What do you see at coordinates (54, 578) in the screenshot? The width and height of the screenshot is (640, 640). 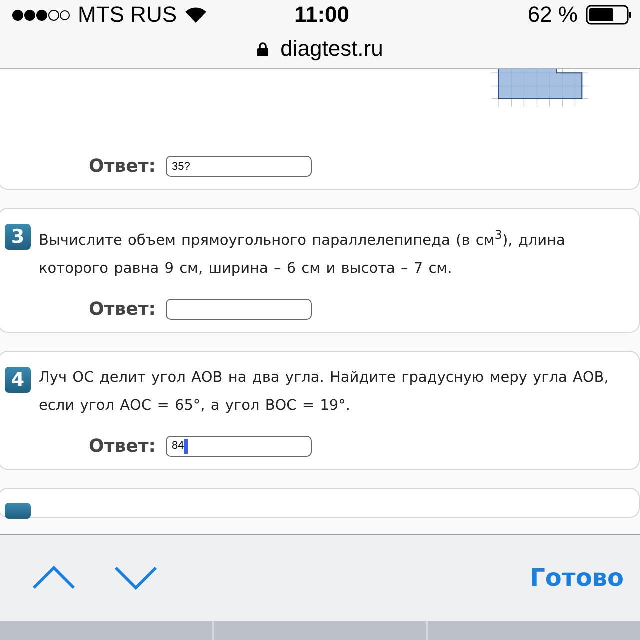 I see `chevron-up-icon` at bounding box center [54, 578].